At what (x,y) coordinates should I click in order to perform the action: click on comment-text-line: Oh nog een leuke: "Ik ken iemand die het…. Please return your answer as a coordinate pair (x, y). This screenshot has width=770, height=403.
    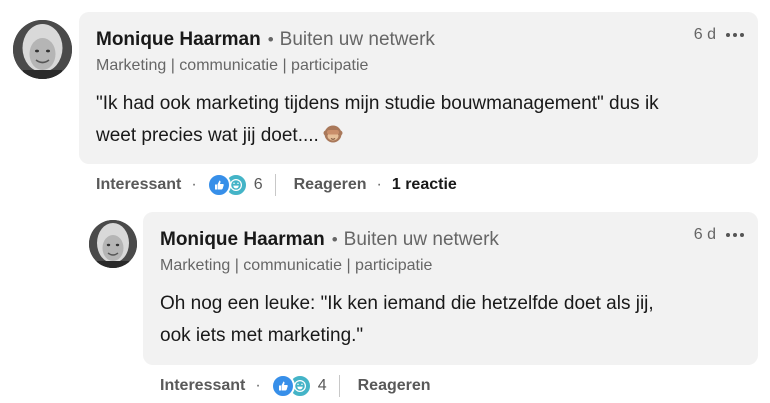
    Looking at the image, I should click on (407, 303).